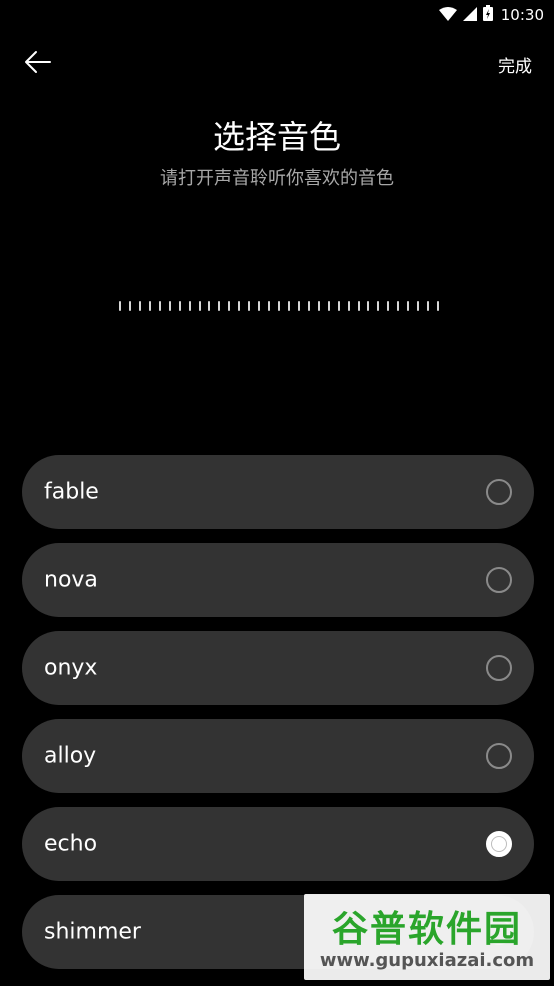 The width and height of the screenshot is (554, 986). I want to click on back-button, so click(38, 62).